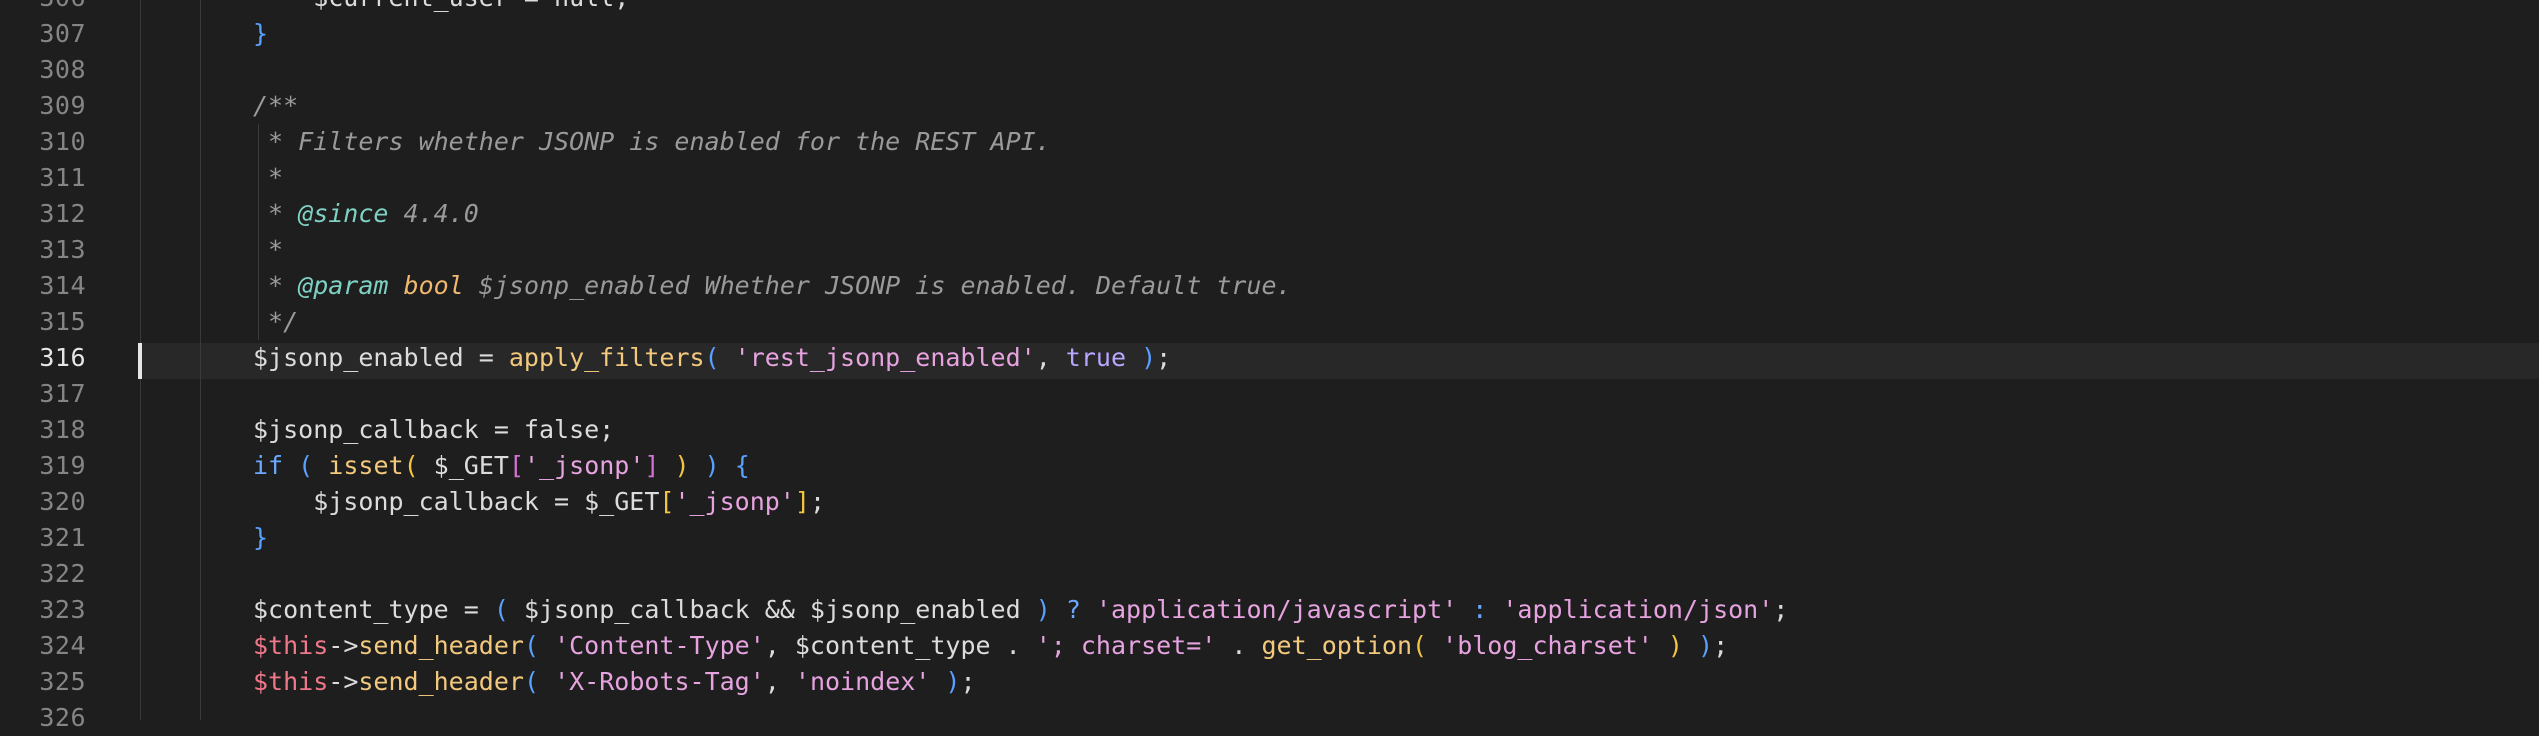 The width and height of the screenshot is (2539, 736). I want to click on code-token: 'application/json', so click(1638, 609).